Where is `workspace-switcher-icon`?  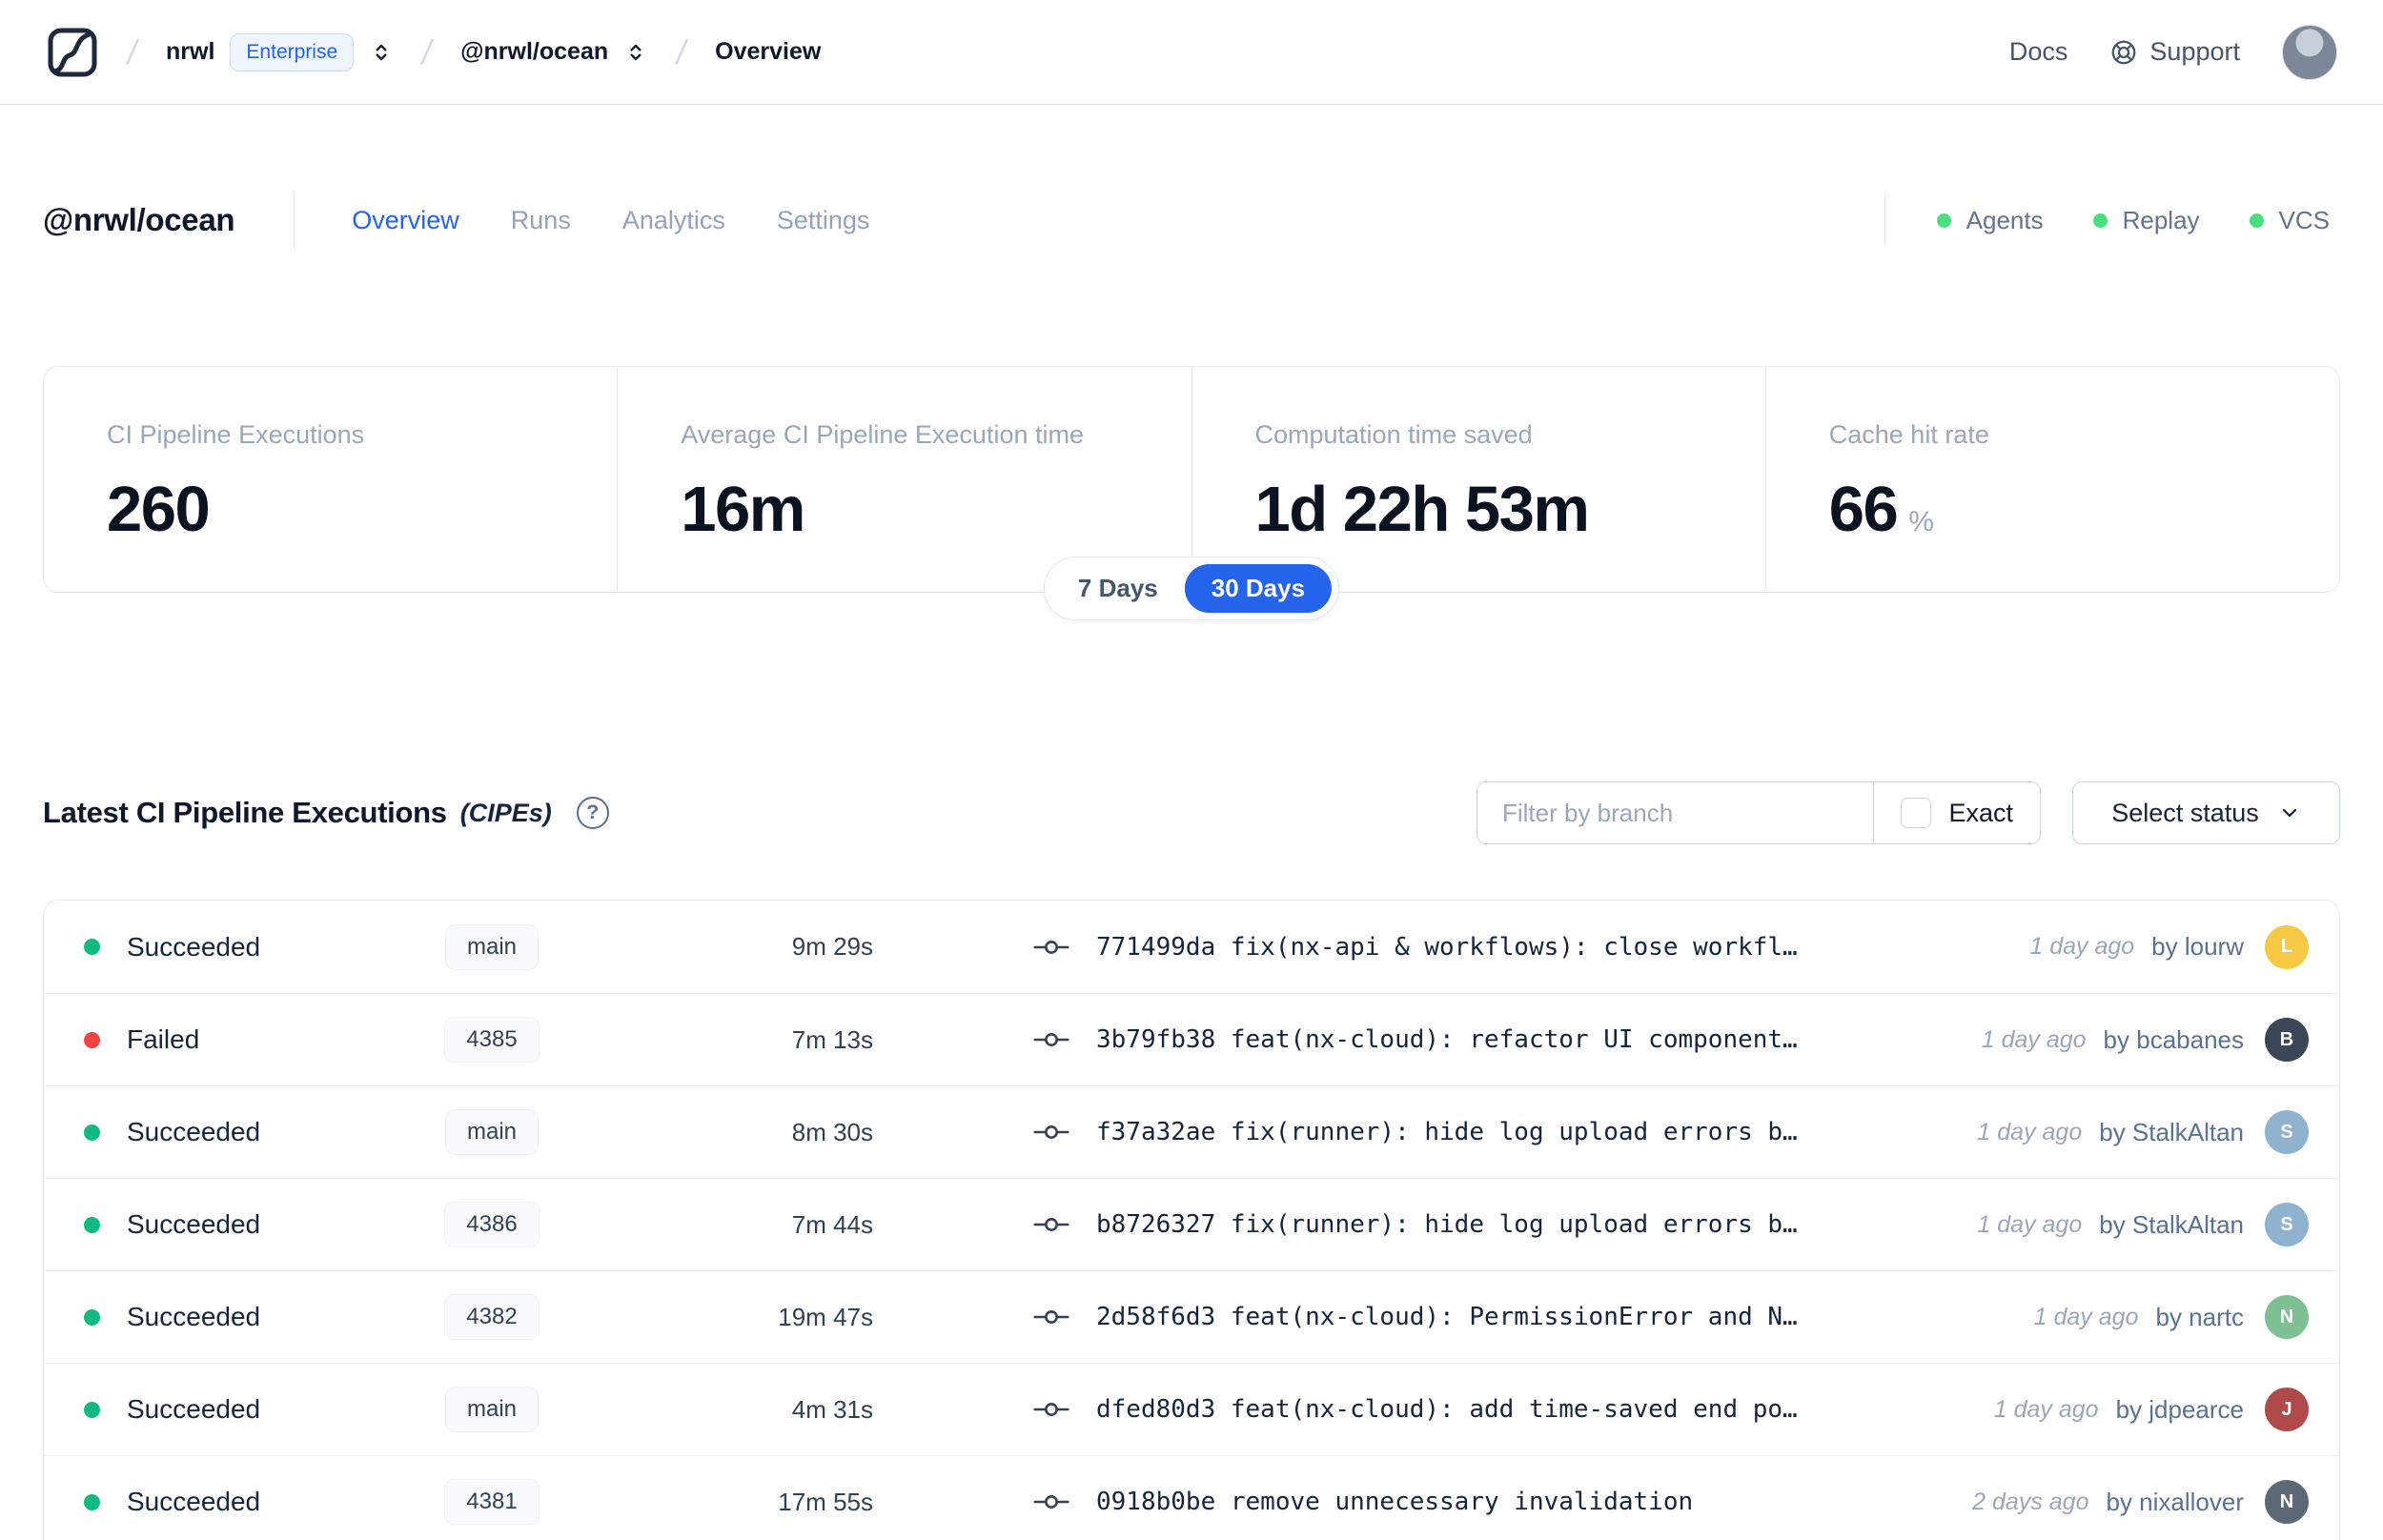 workspace-switcher-icon is located at coordinates (636, 52).